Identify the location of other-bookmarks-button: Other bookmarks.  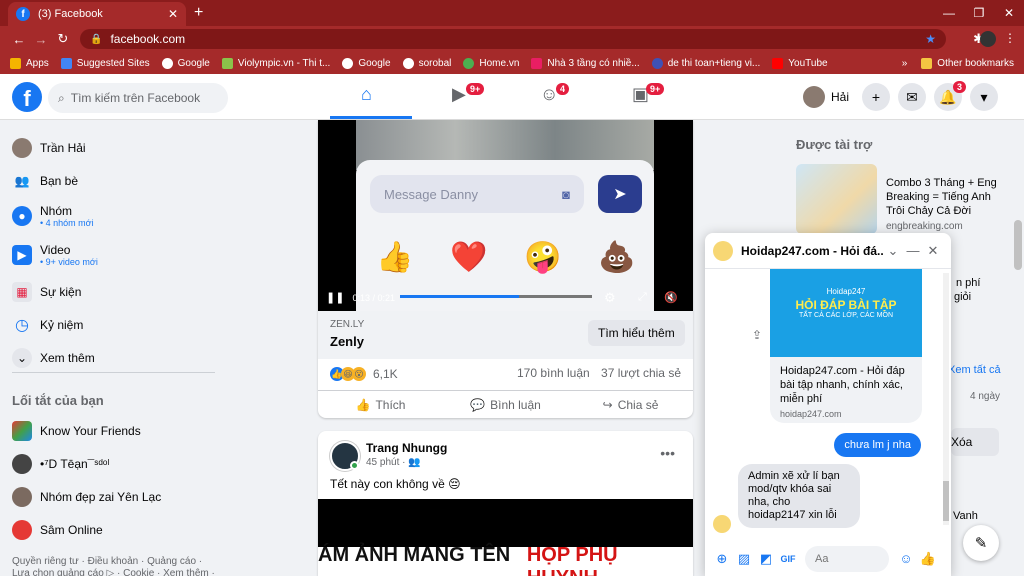
(975, 63).